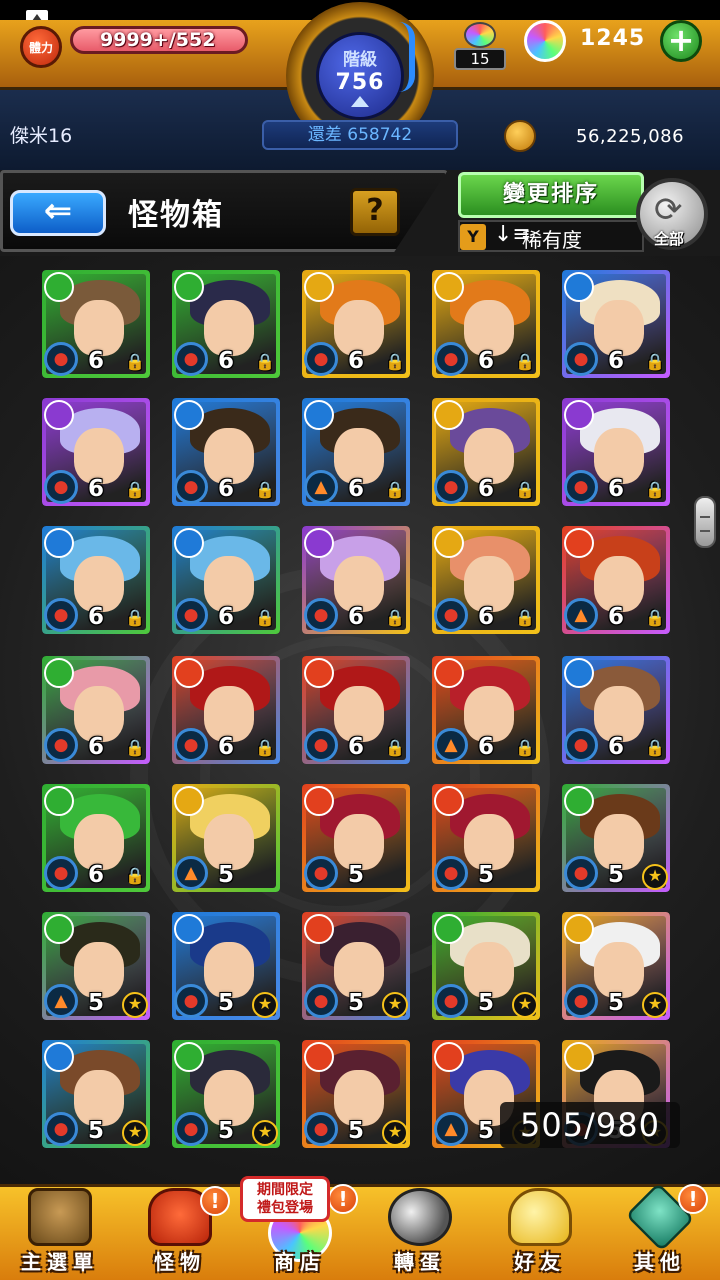  Describe the element at coordinates (343, 1199) in the screenshot. I see `nav-shop-alert: !` at that location.